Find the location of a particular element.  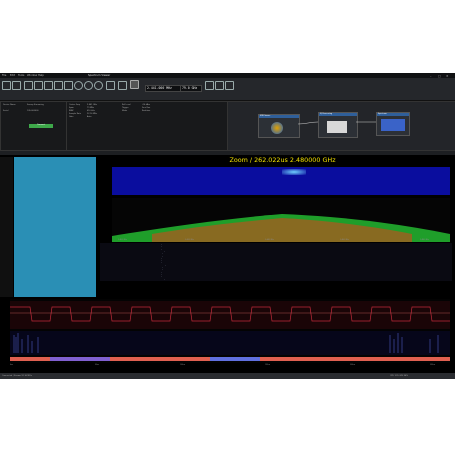

prop-value: Sweep Streaming is located at coordinates (35, 105).